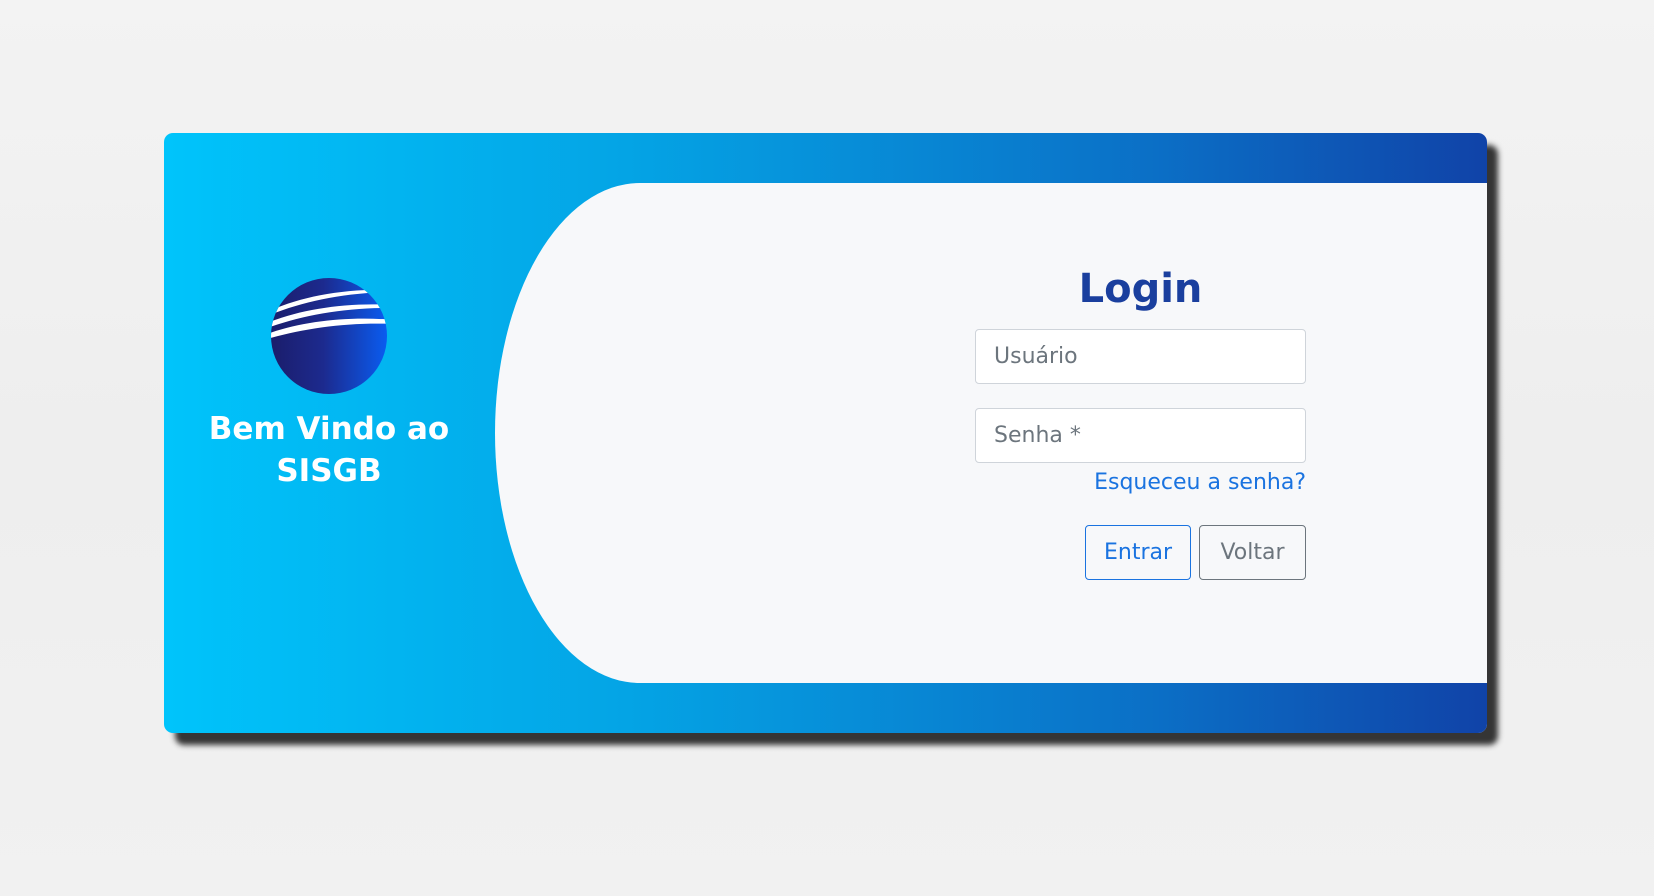 The height and width of the screenshot is (896, 1654). What do you see at coordinates (1252, 552) in the screenshot?
I see `back-button: Voltar` at bounding box center [1252, 552].